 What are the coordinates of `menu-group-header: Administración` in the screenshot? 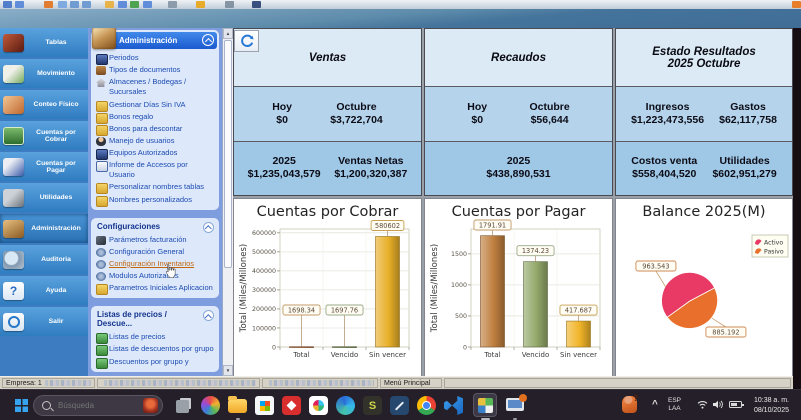 It's located at (154, 38).